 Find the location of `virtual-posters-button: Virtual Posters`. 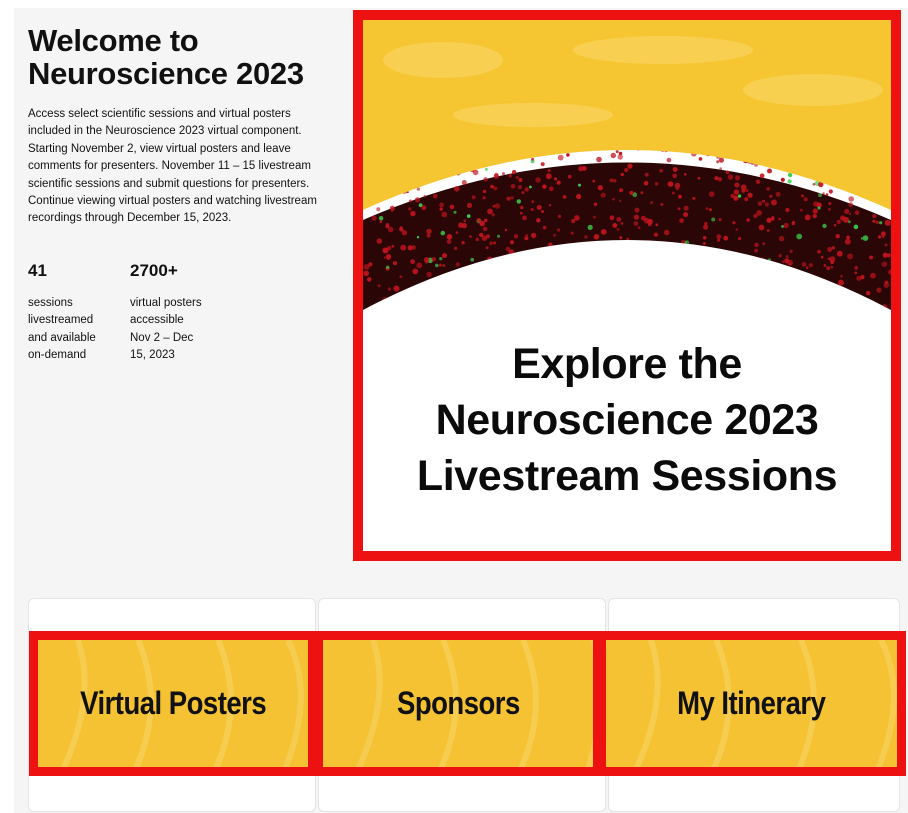

virtual-posters-button: Virtual Posters is located at coordinates (173, 703).